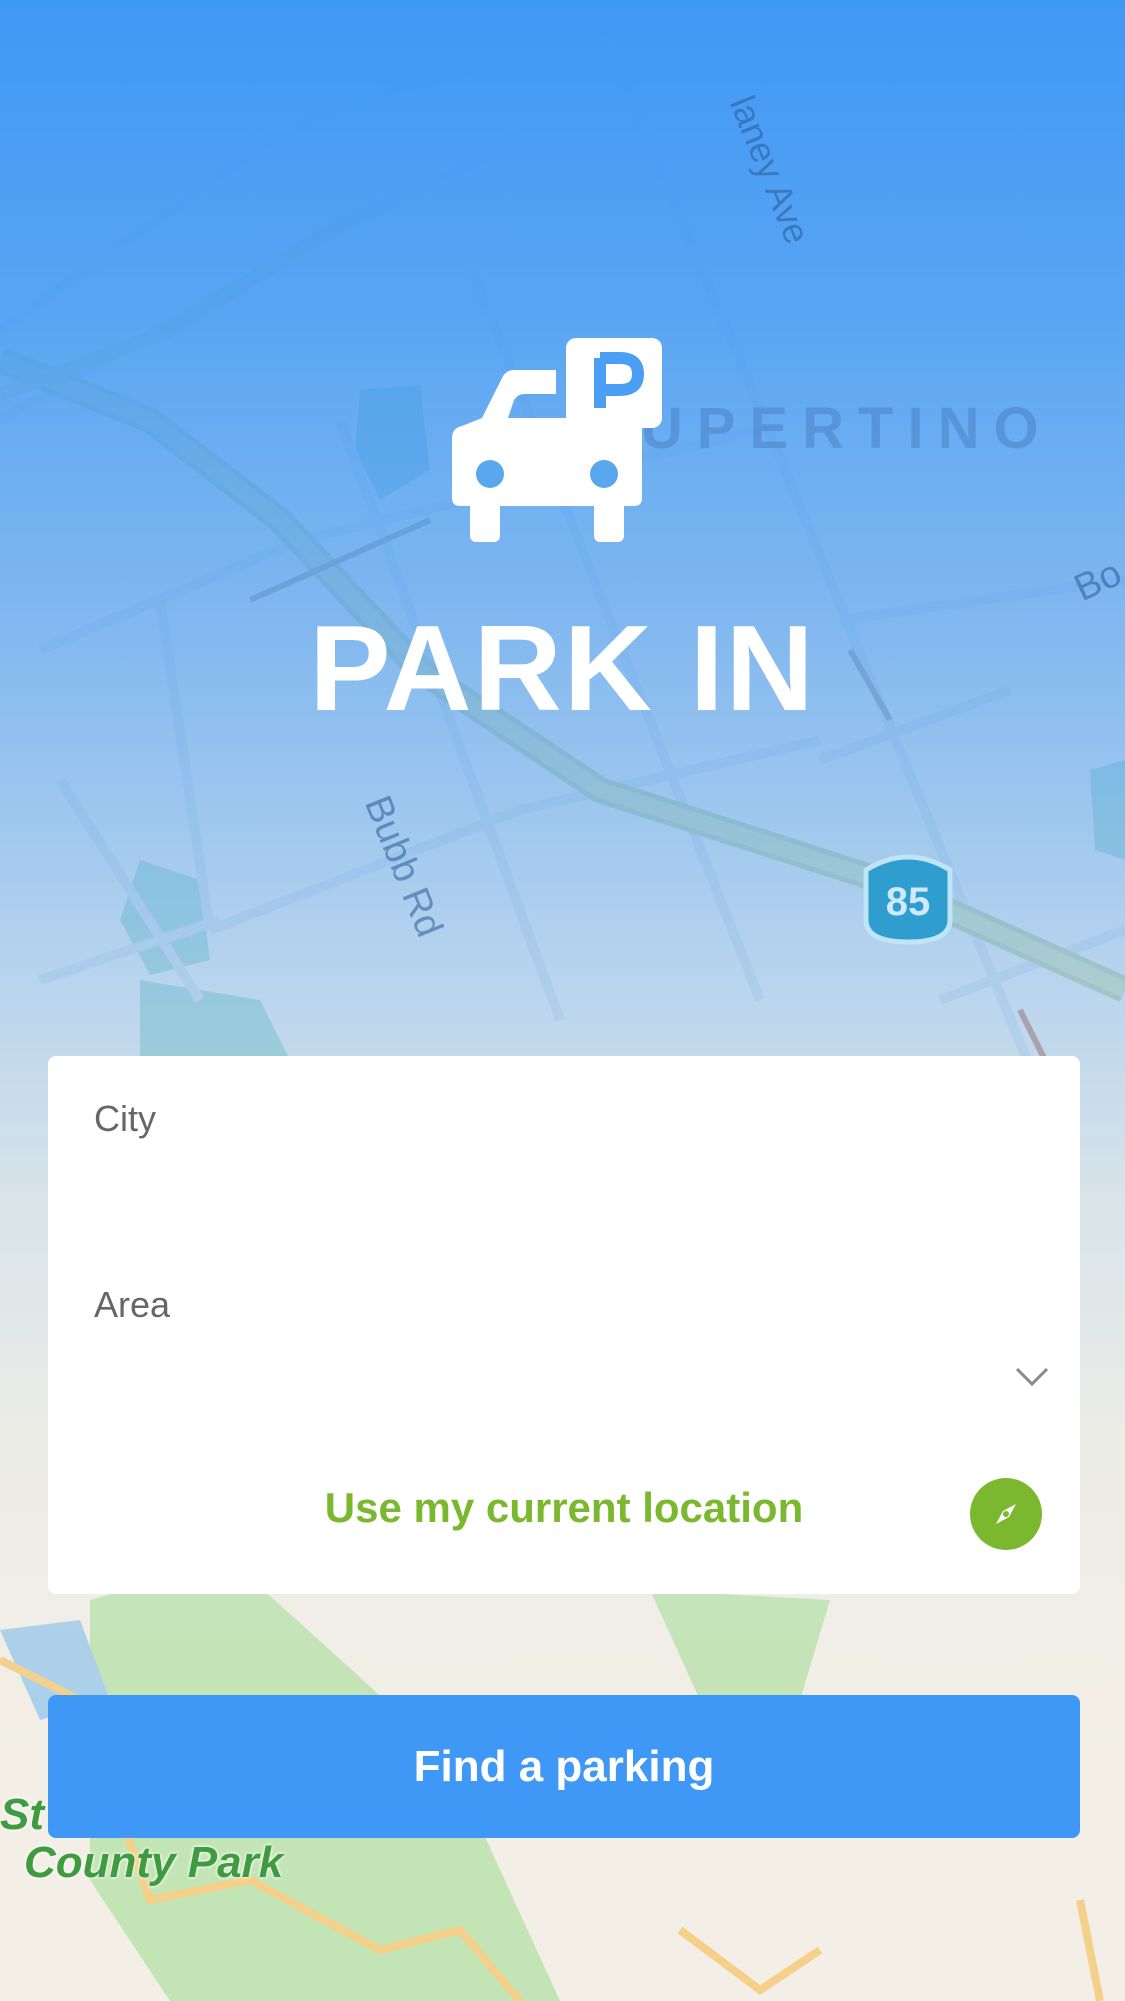  What do you see at coordinates (154, 1862) in the screenshot?
I see `map-label-county-park: County Park` at bounding box center [154, 1862].